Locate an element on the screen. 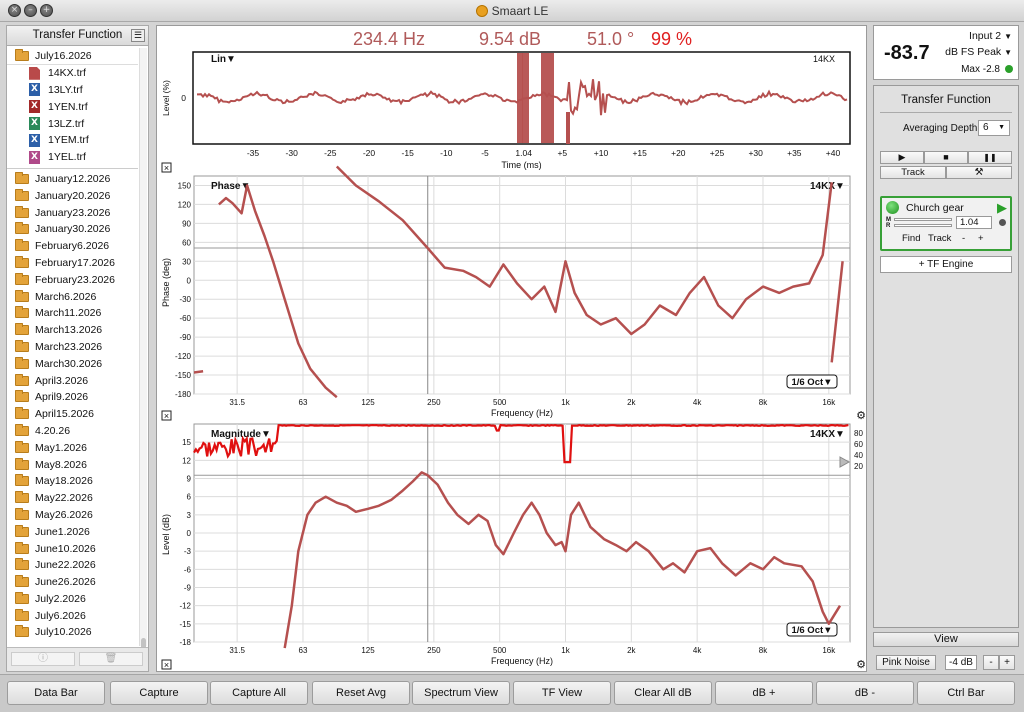 The height and width of the screenshot is (712, 1024). folder-item: May18.2026 is located at coordinates (72, 481).